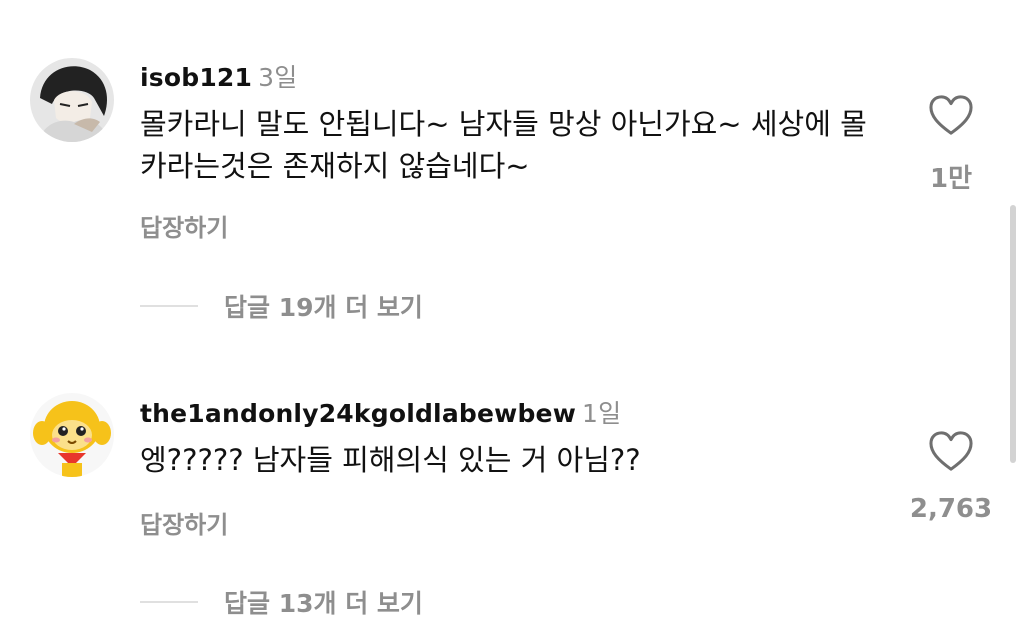  I want to click on comment-username: isob121 3일, so click(218, 76).